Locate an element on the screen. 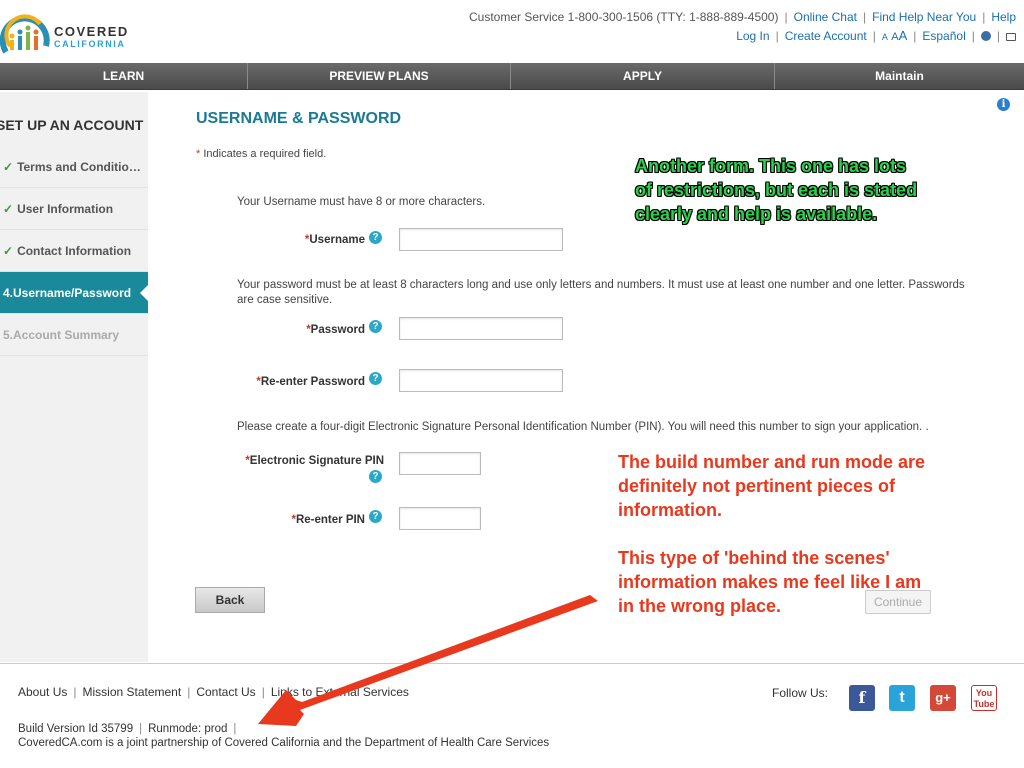 This screenshot has height=768, width=1024. password-label: *Password is located at coordinates (335, 330).